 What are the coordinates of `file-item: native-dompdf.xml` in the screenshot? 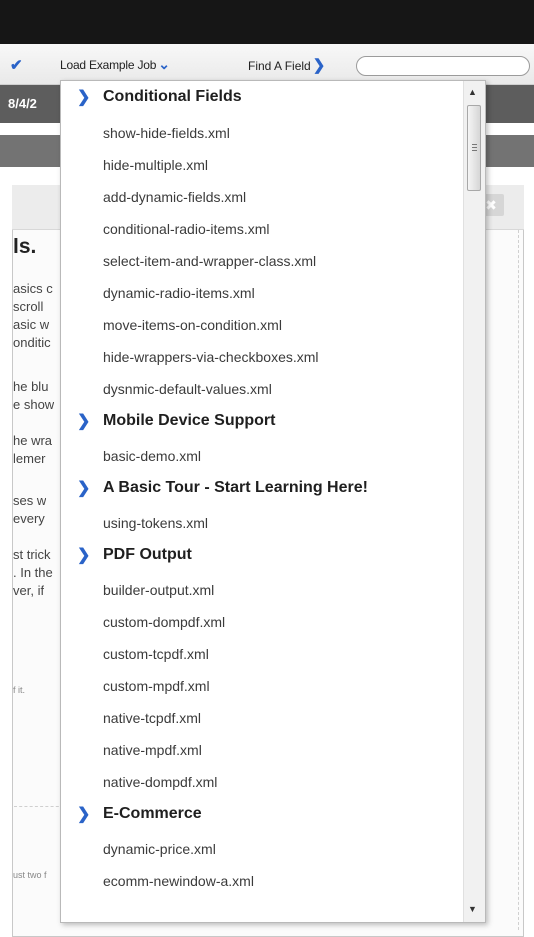 It's located at (262, 782).